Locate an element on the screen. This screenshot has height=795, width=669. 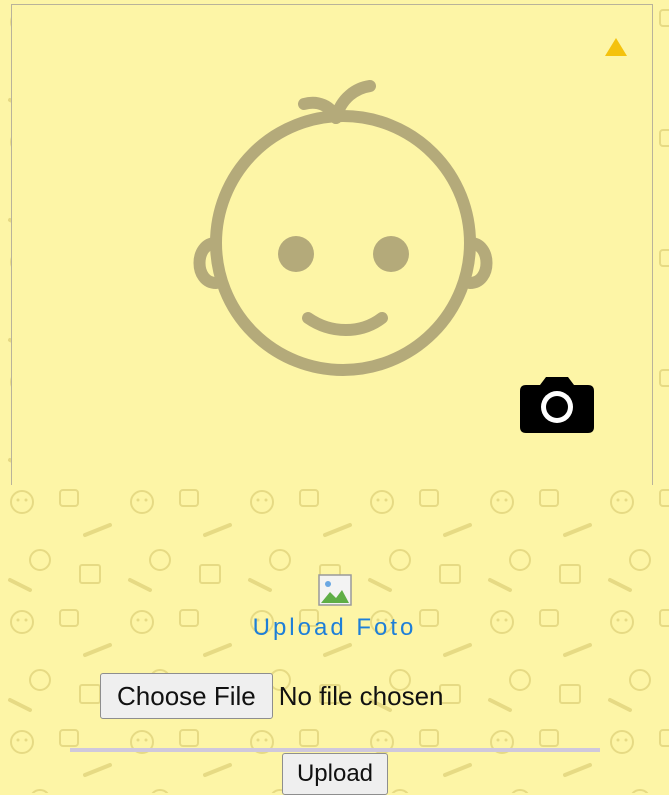
file-input: Choose File No file chosen is located at coordinates (272, 696).